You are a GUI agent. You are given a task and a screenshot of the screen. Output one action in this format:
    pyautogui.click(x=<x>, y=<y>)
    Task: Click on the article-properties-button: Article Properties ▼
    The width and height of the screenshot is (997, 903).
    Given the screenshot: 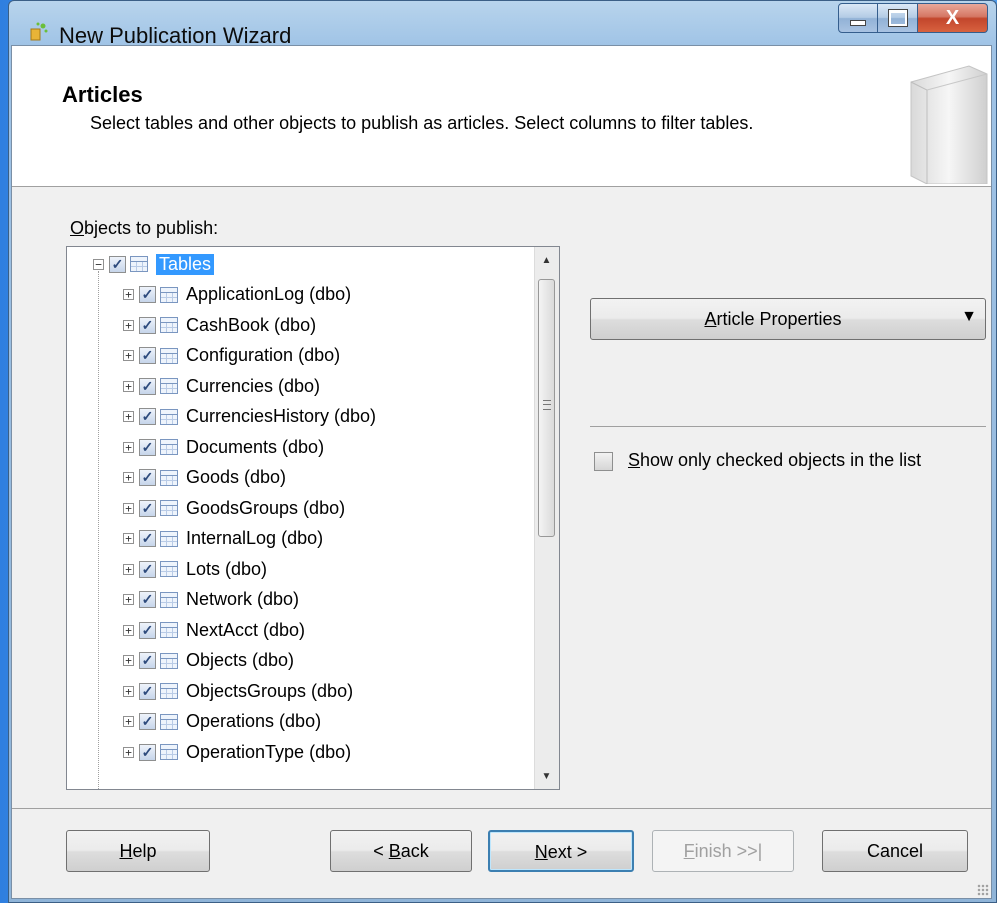 What is the action you would take?
    pyautogui.click(x=788, y=319)
    